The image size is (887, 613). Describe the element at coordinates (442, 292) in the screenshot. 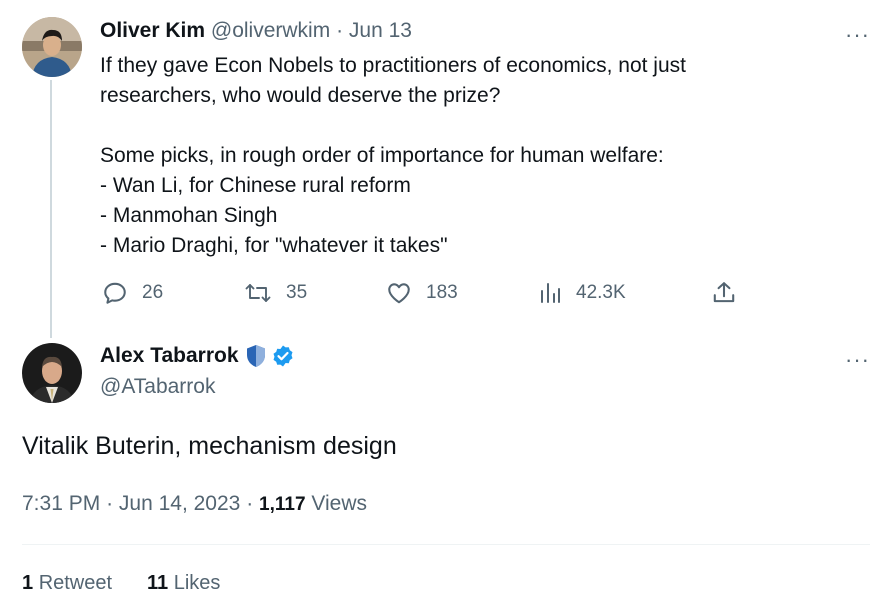

I see `like-count: 183` at that location.